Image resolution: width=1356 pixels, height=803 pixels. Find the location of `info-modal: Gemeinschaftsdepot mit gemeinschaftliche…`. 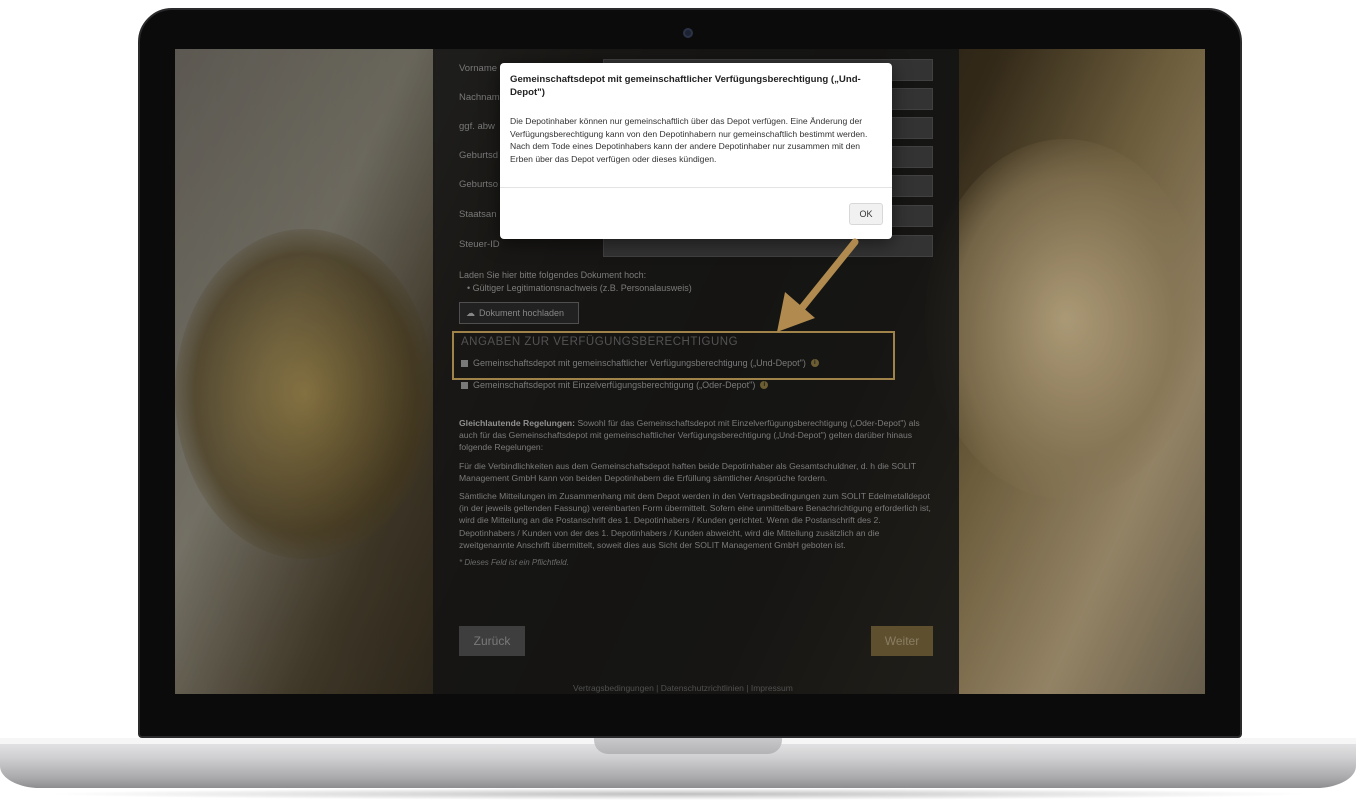

info-modal: Gemeinschaftsdepot mit gemeinschaftliche… is located at coordinates (696, 151).